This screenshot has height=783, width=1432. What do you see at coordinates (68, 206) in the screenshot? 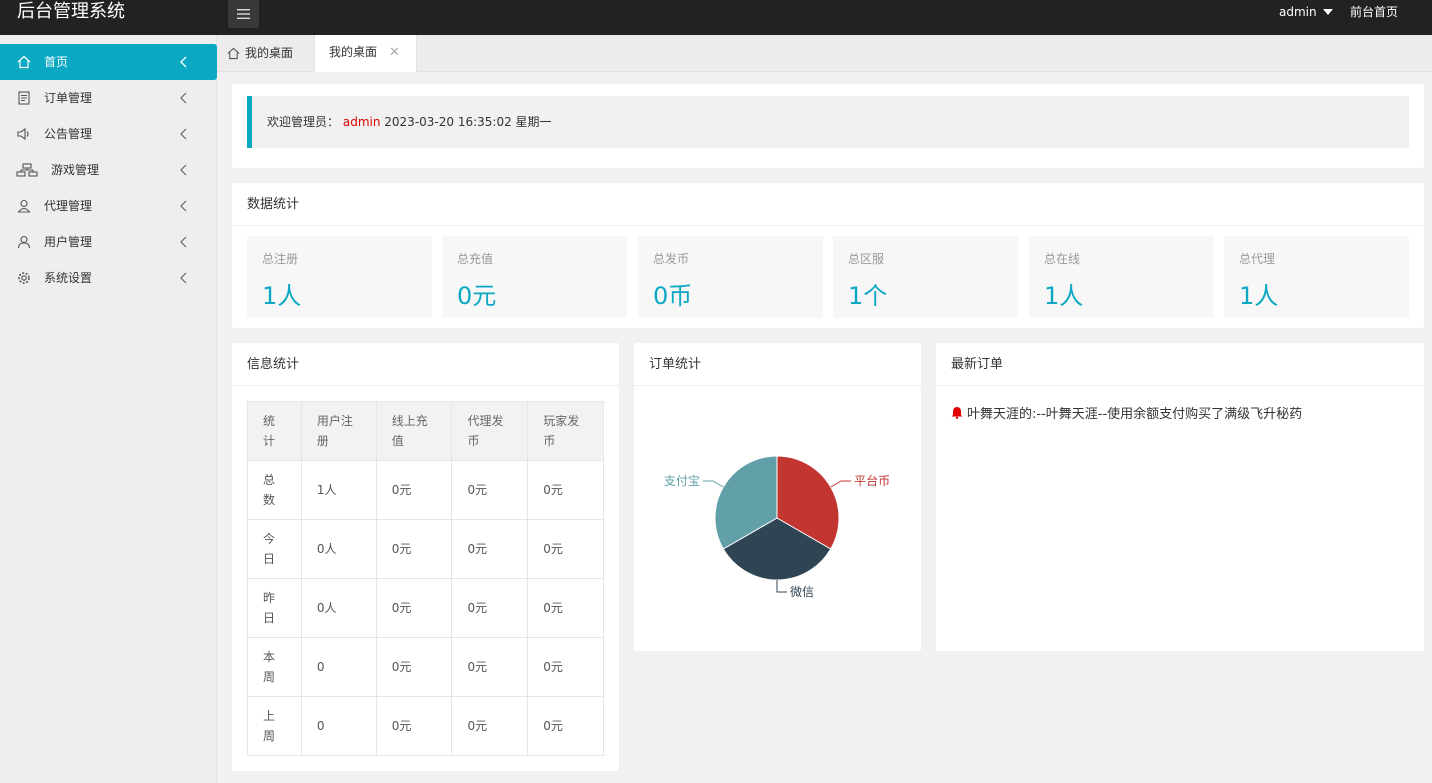
I see `sidebar-item-label: 代理管理` at bounding box center [68, 206].